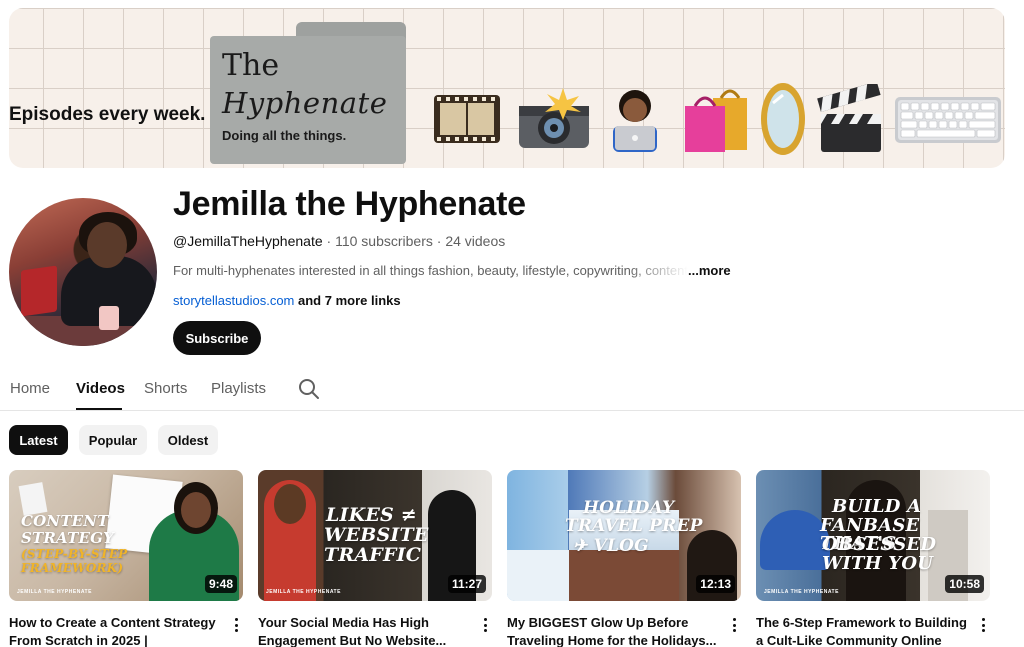 The width and height of the screenshot is (1024, 647). Describe the element at coordinates (38, 440) in the screenshot. I see `chip-latest: Latest` at that location.